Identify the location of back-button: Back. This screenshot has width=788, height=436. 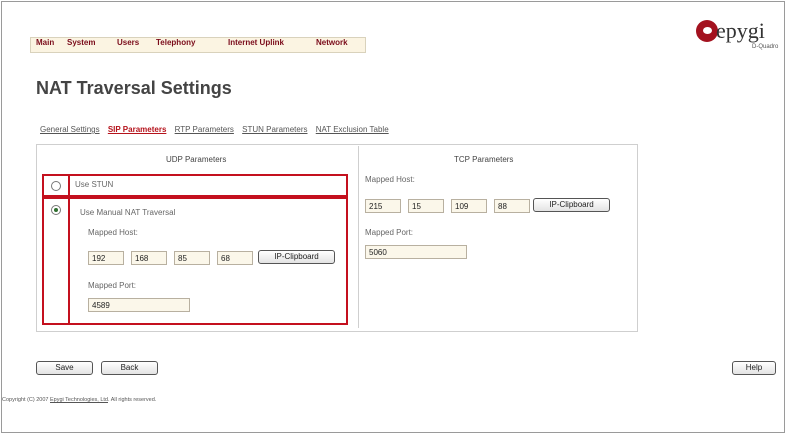
(129, 368).